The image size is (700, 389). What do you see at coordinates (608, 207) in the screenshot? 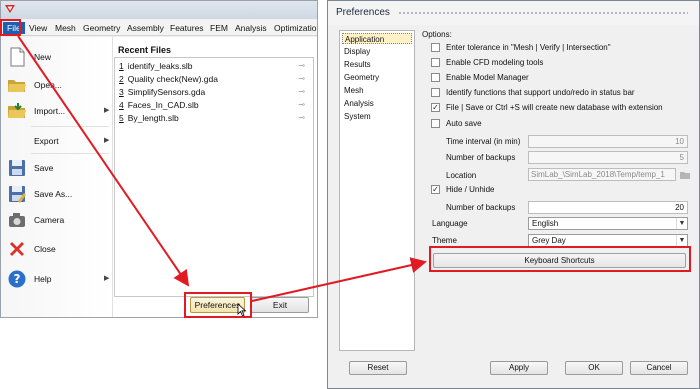
I see `hide-backups-field: 20` at bounding box center [608, 207].